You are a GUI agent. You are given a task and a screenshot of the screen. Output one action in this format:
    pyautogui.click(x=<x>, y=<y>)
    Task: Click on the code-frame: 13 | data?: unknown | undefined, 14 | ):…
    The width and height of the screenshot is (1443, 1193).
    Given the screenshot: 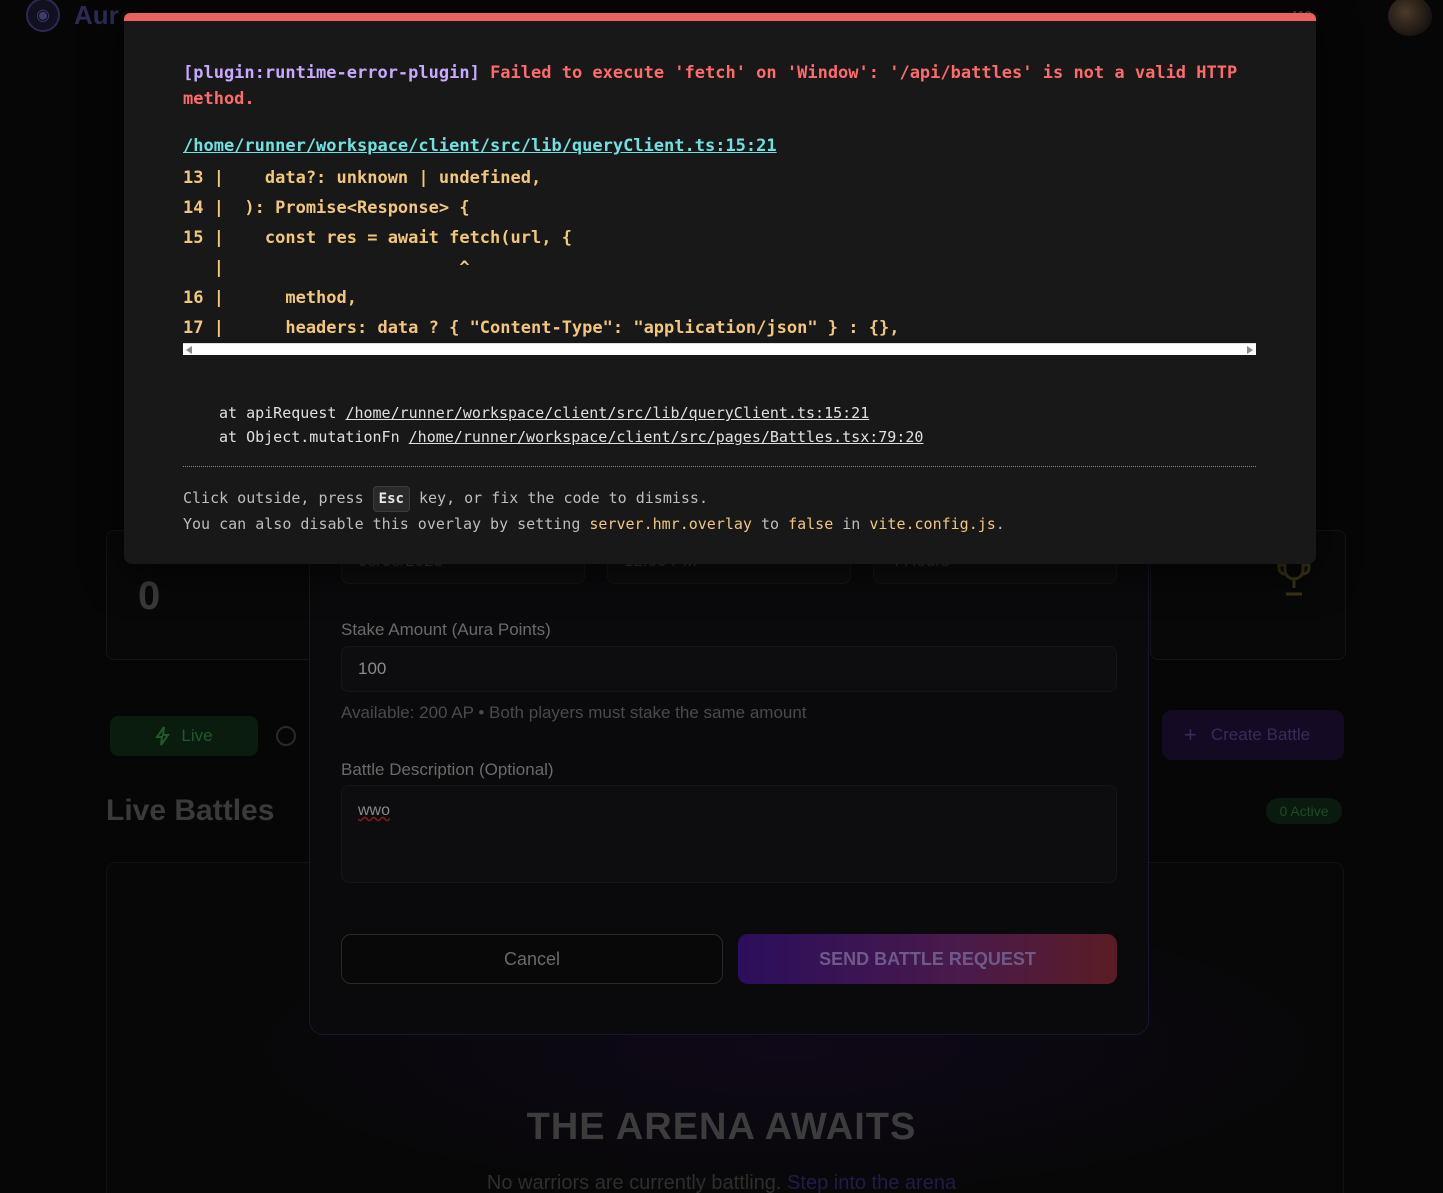 What is the action you would take?
    pyautogui.click(x=719, y=253)
    